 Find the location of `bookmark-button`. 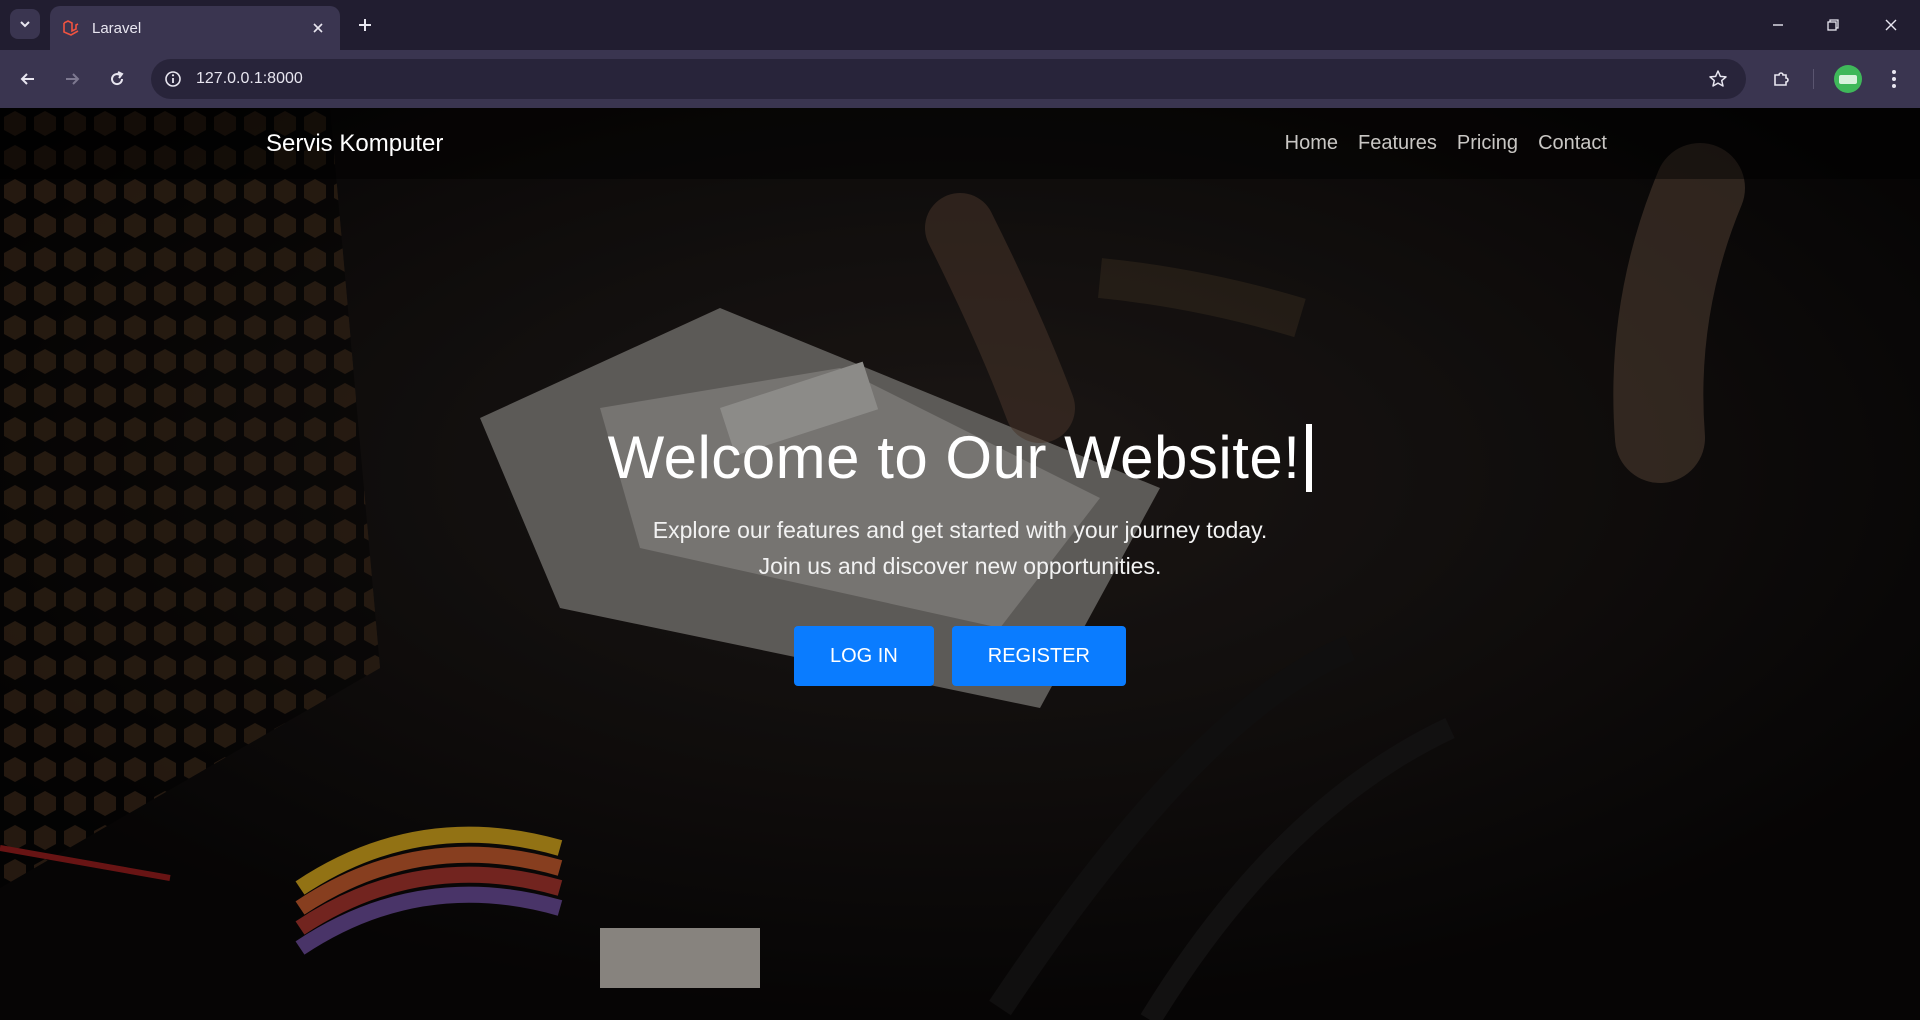

bookmark-button is located at coordinates (1718, 79).